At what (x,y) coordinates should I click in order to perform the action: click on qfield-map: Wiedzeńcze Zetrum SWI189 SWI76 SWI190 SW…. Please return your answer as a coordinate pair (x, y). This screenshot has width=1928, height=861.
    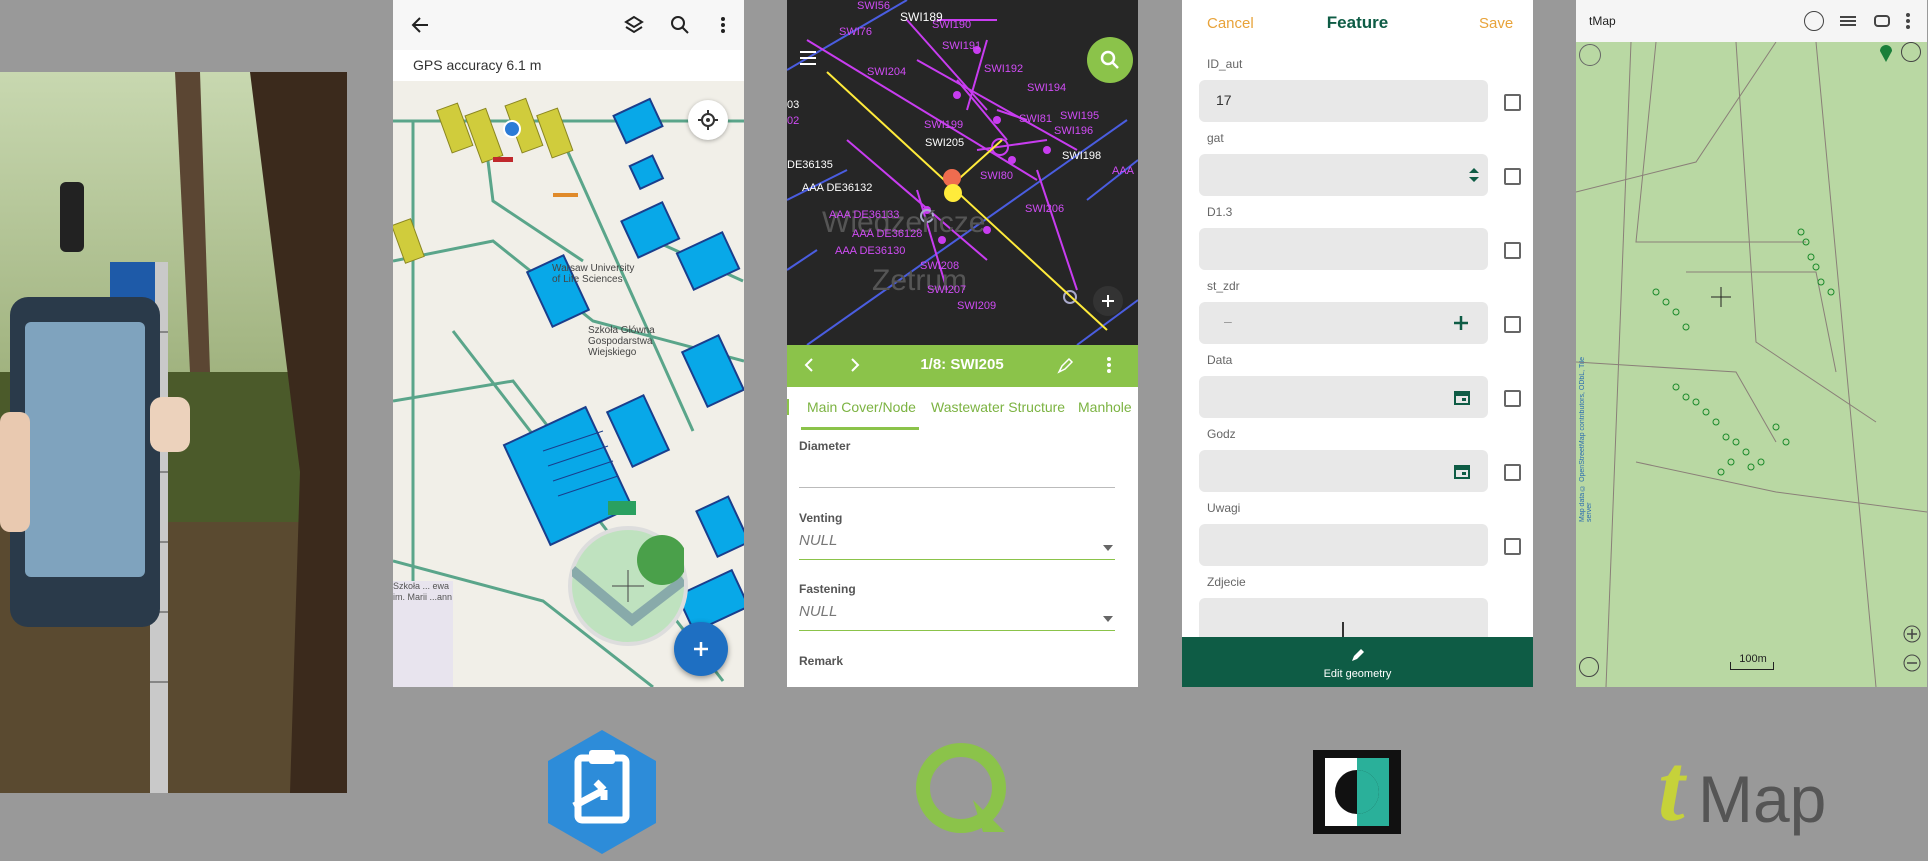
    Looking at the image, I should click on (962, 172).